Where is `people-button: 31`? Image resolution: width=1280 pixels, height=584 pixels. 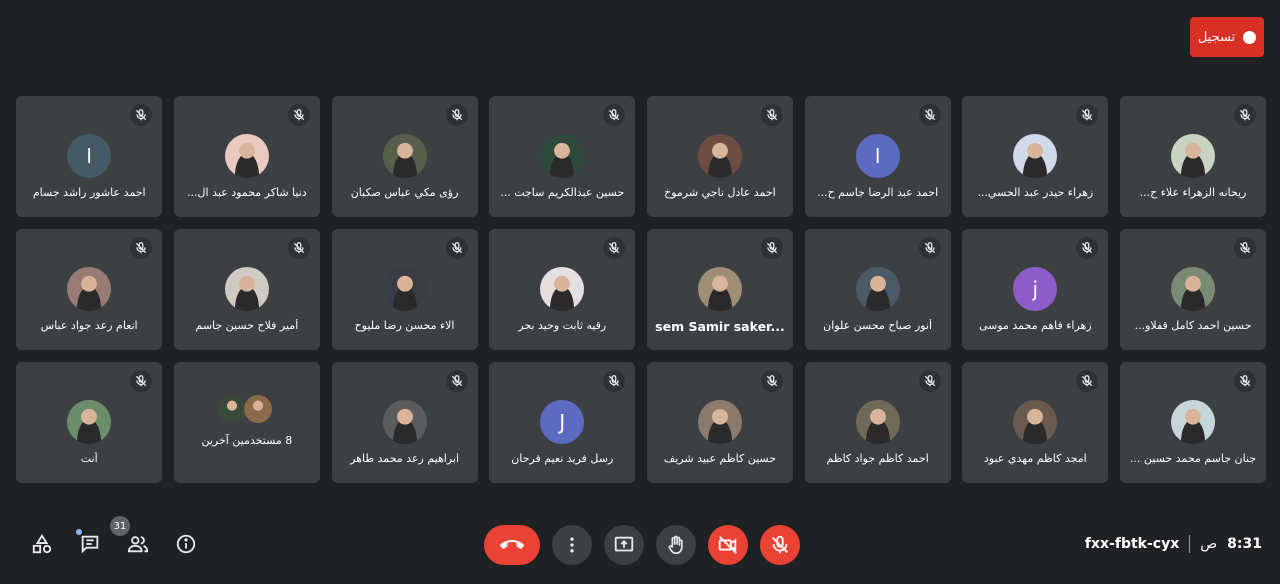
people-button: 31 is located at coordinates (131, 537).